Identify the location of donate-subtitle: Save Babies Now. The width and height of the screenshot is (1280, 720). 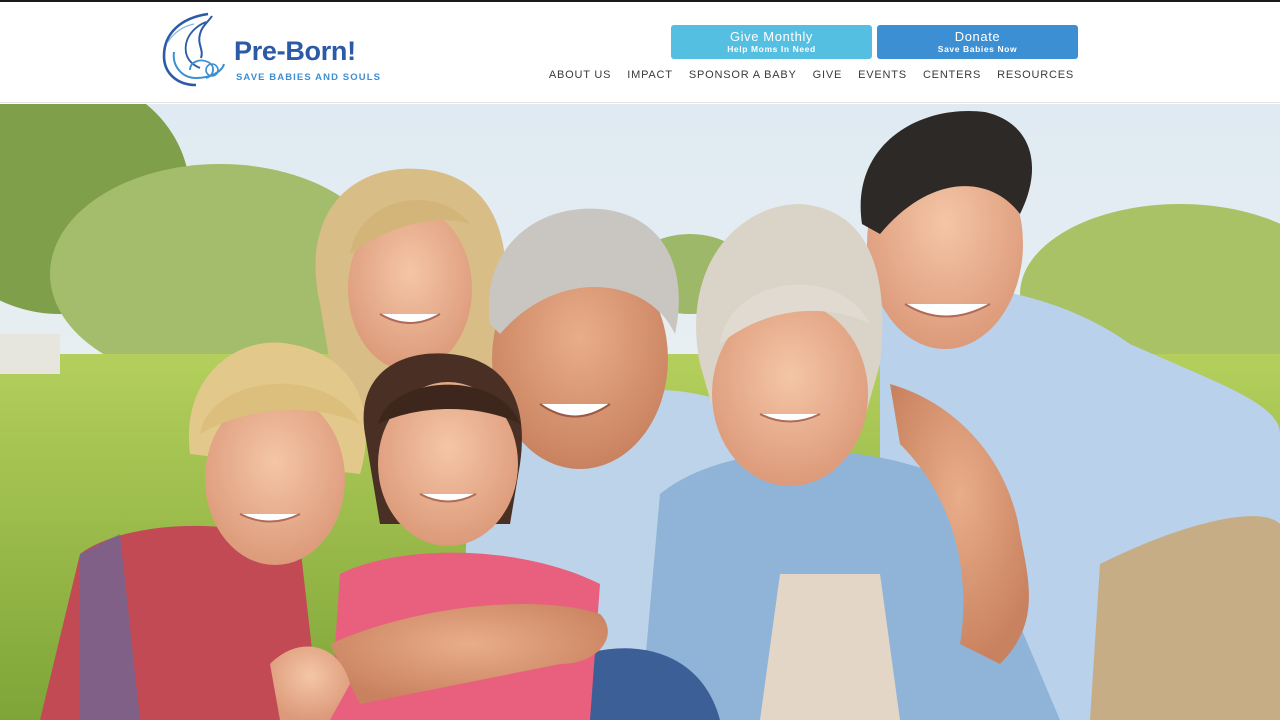
(977, 49).